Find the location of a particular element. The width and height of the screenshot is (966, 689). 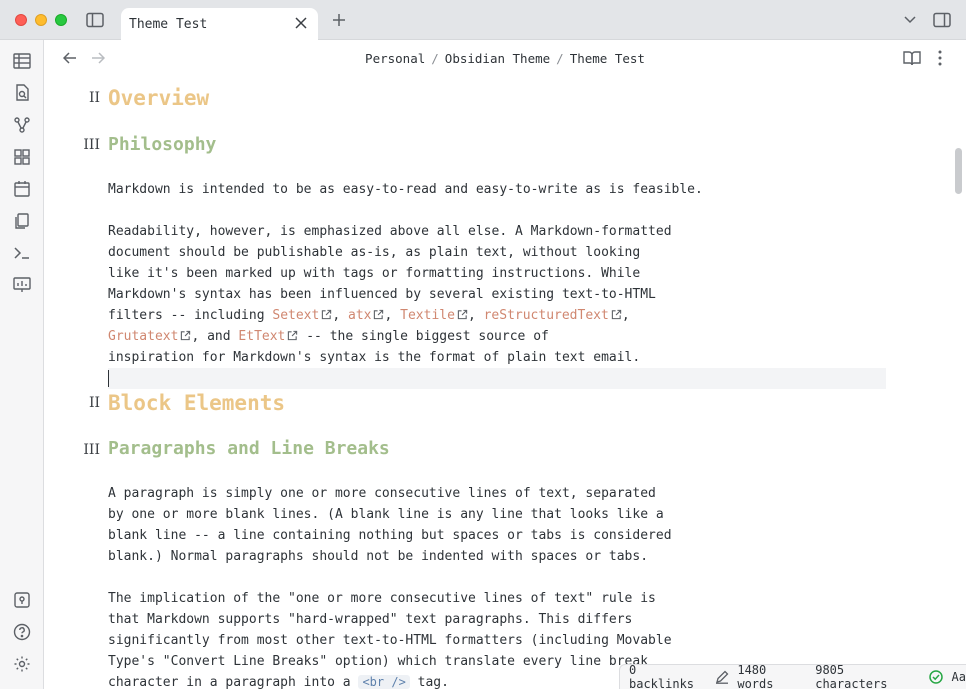

heading-block-elements: Block Elements is located at coordinates (197, 403).